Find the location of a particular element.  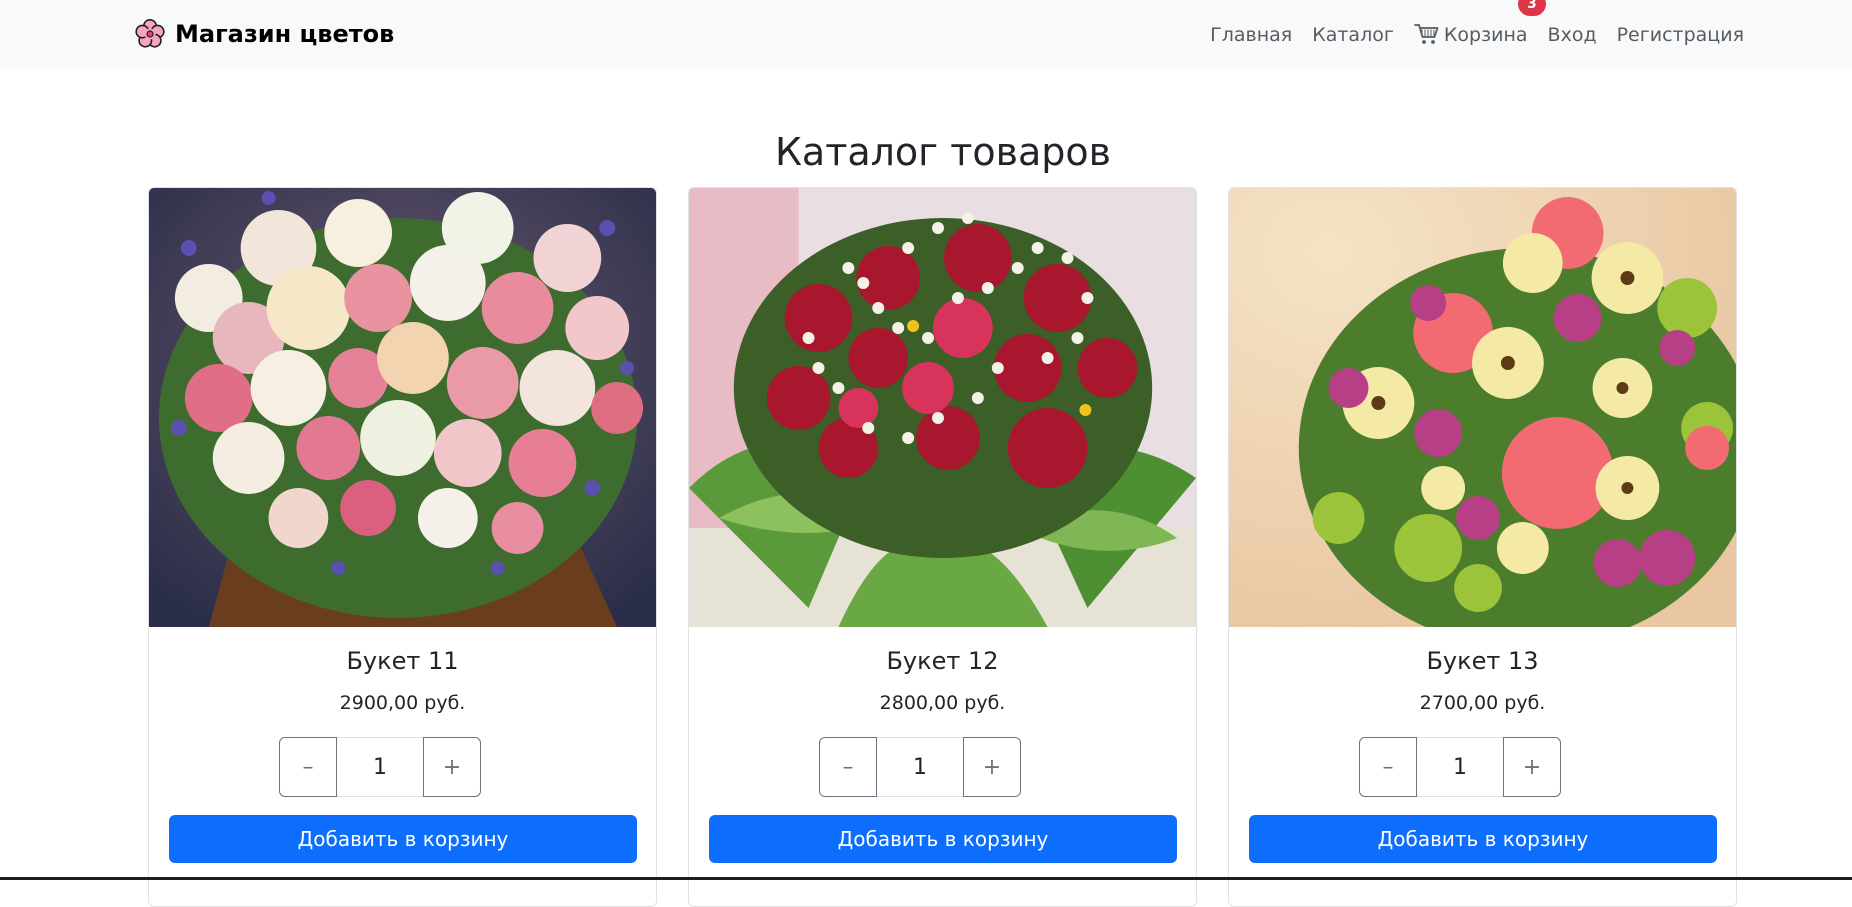

nav-login: Вход is located at coordinates (1572, 35).